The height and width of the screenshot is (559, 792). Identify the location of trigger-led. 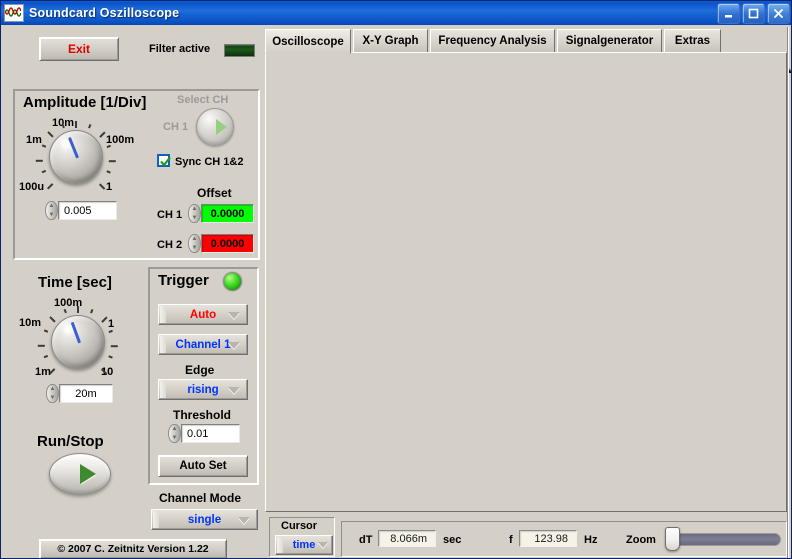
(232, 281).